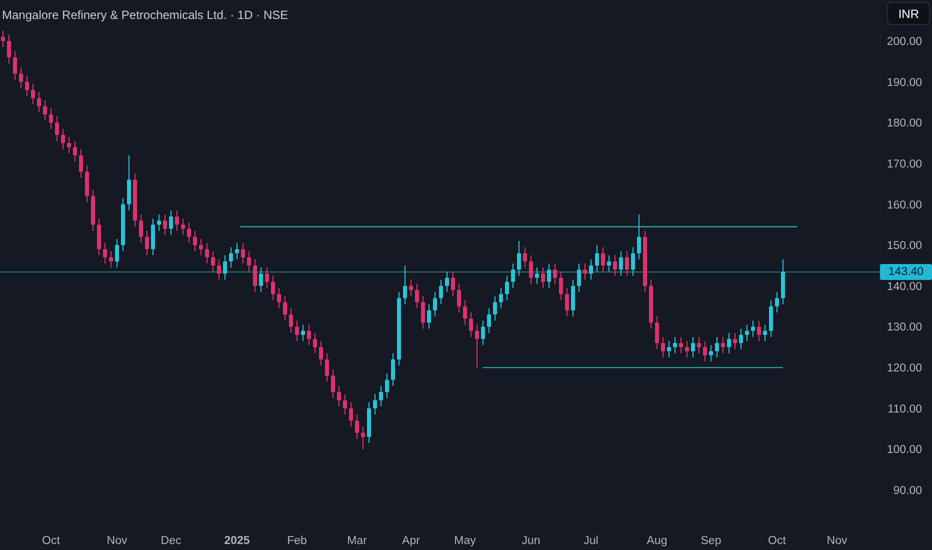 Image resolution: width=932 pixels, height=550 pixels. Describe the element at coordinates (907, 491) in the screenshot. I see `price-axis-label: 90.00` at that location.